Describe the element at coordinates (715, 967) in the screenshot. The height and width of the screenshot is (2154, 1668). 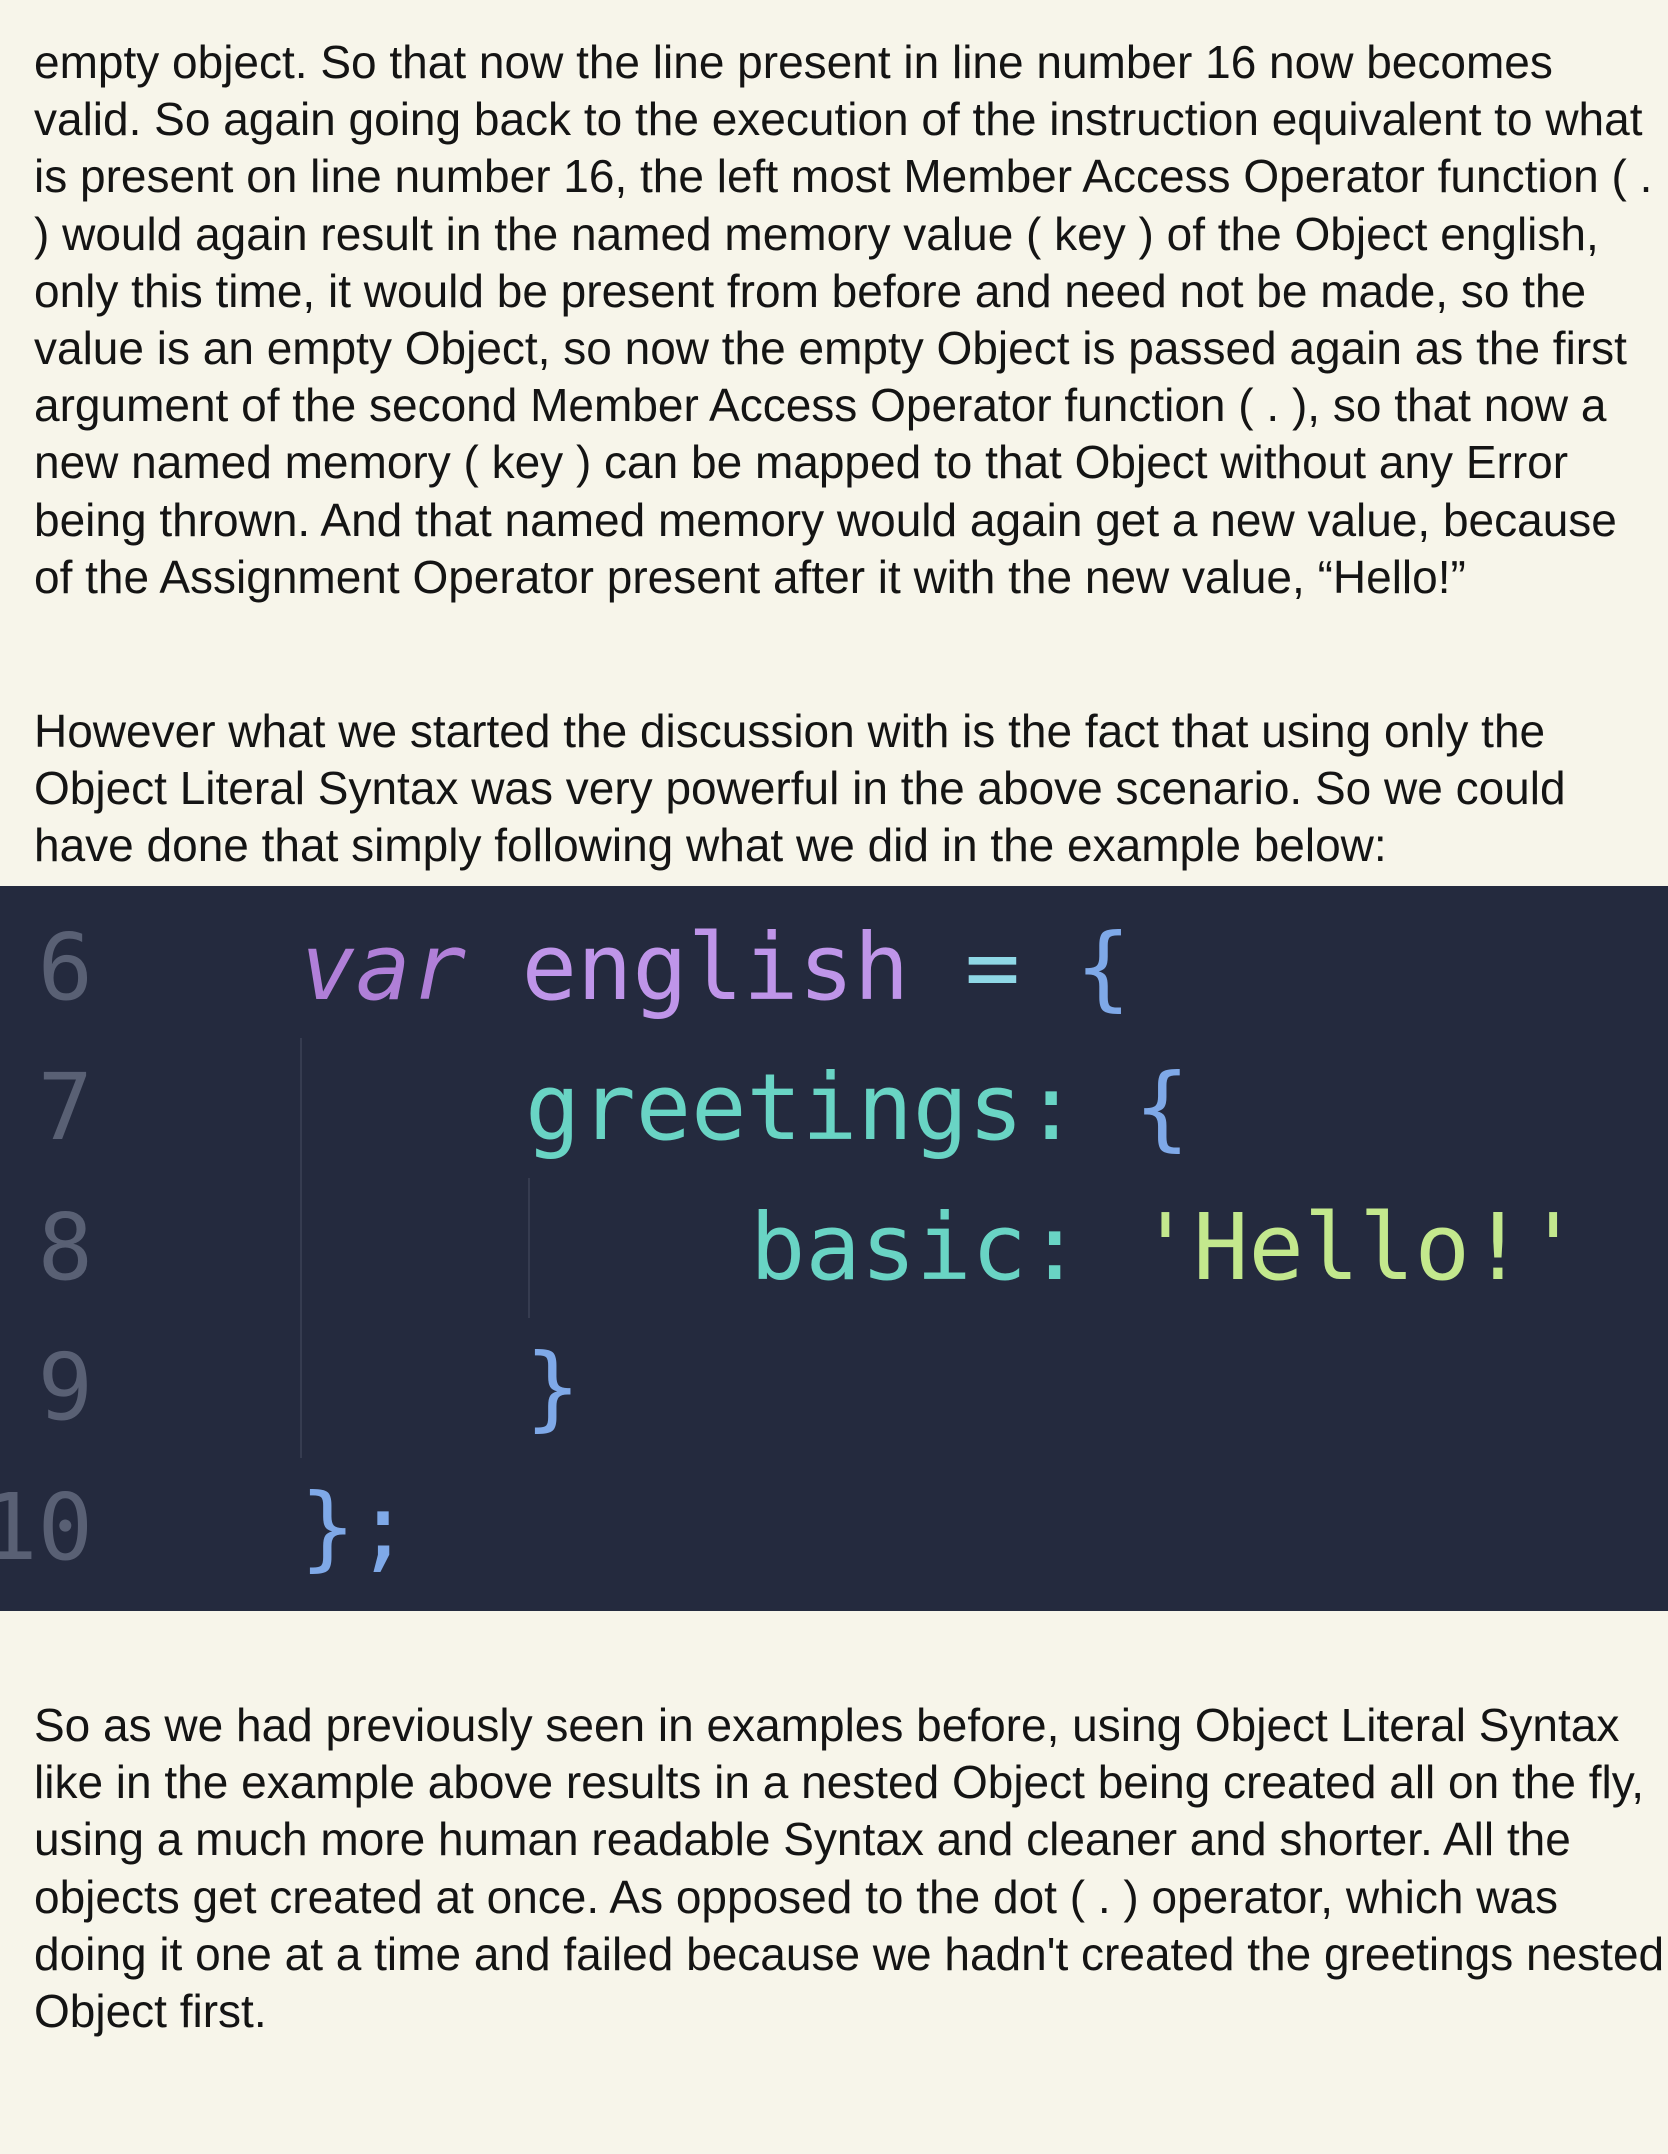
I see `variable-name: english` at that location.